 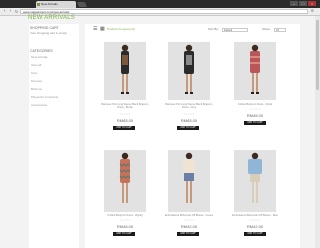 I want to click on model-brown-dress-image, so click(x=125, y=71).